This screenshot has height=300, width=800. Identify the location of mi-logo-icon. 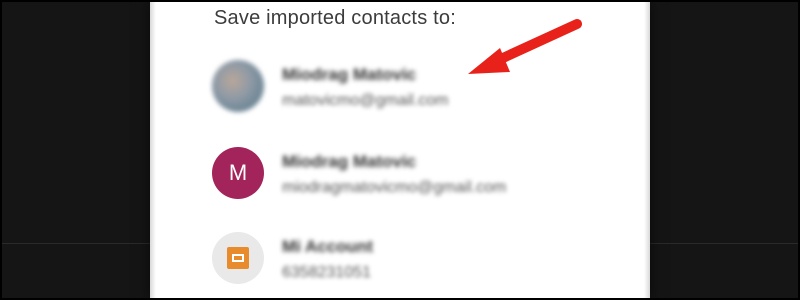
(238, 258).